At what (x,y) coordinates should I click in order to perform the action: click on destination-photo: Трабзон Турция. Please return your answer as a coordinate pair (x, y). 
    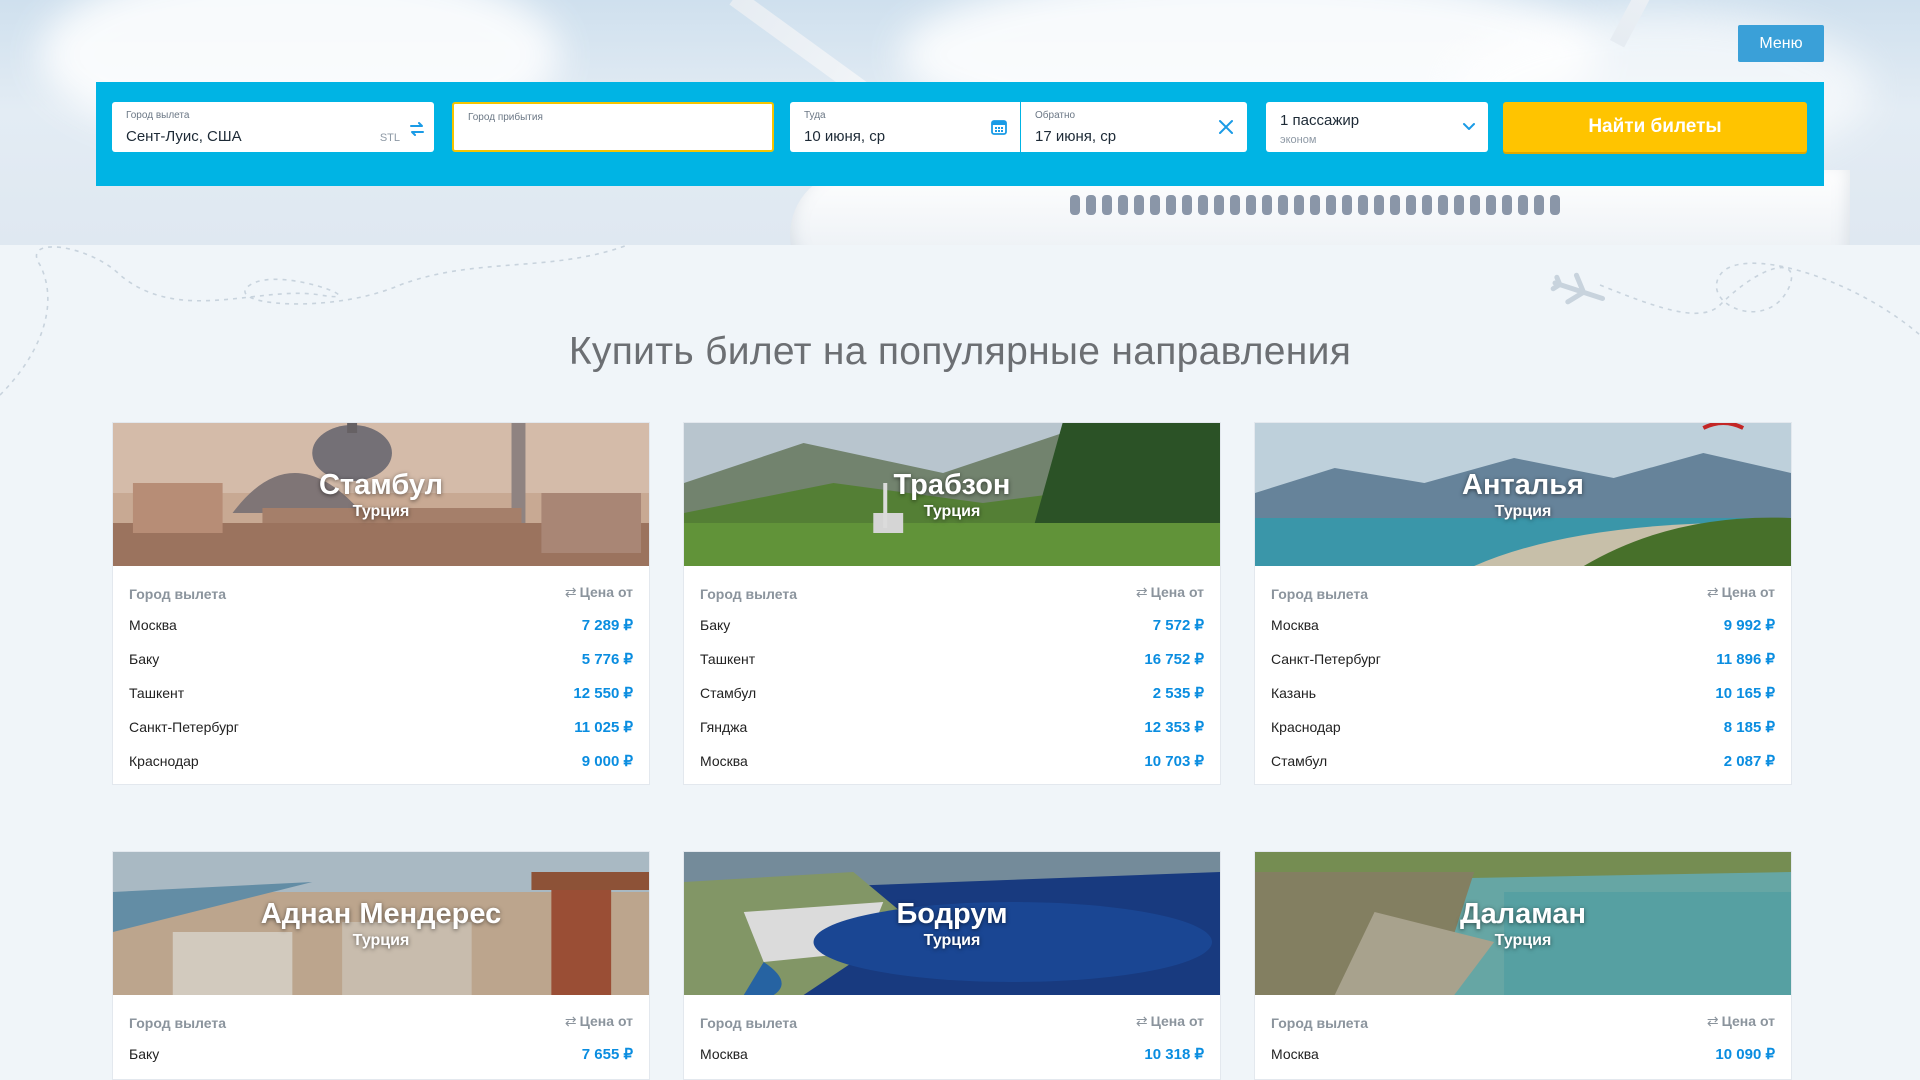
    Looking at the image, I should click on (952, 494).